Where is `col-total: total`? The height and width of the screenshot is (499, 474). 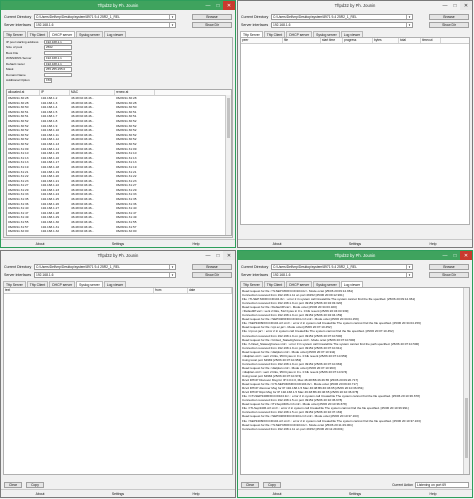 col-total: total is located at coordinates (410, 40).